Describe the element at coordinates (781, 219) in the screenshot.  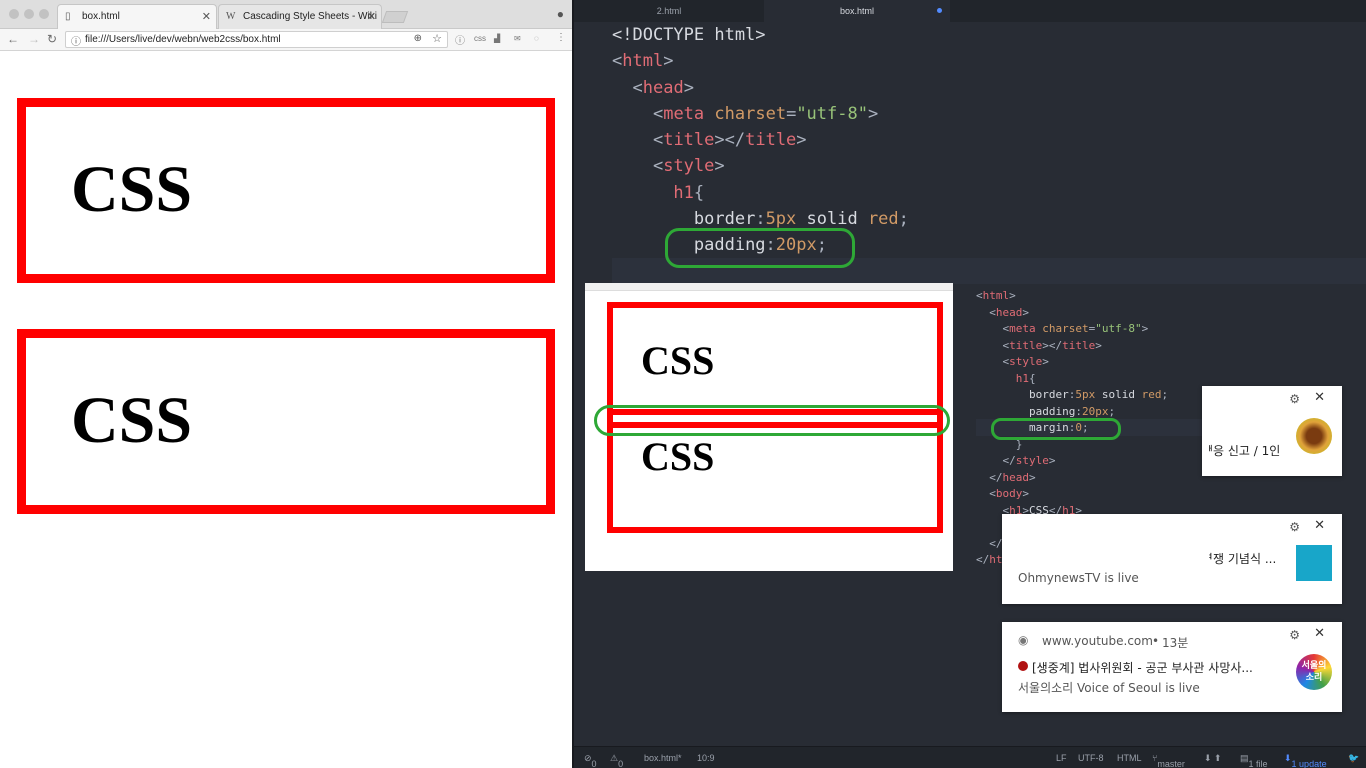
I see `border-width-value: 5px` at that location.